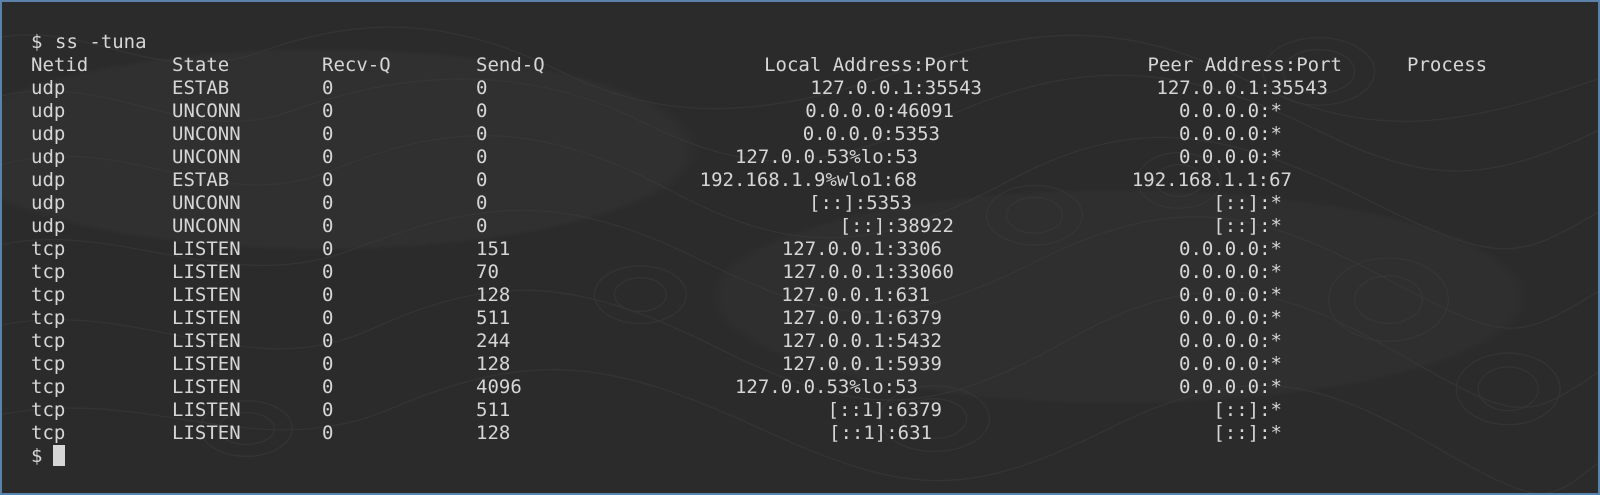 This screenshot has width=1600, height=495. I want to click on send-q-cell: 151, so click(493, 249).